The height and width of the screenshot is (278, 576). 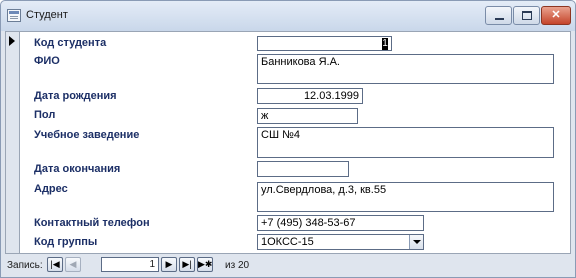 What do you see at coordinates (498, 15) in the screenshot?
I see `minimize-button` at bounding box center [498, 15].